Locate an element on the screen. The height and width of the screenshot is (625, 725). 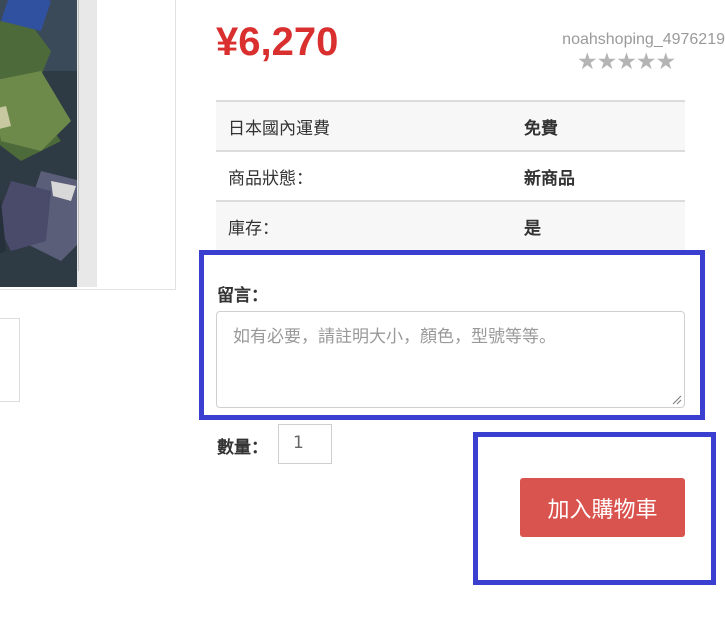
message-textarea: 如有必要，請註明大小，顏色，型號等等。 is located at coordinates (450, 359).